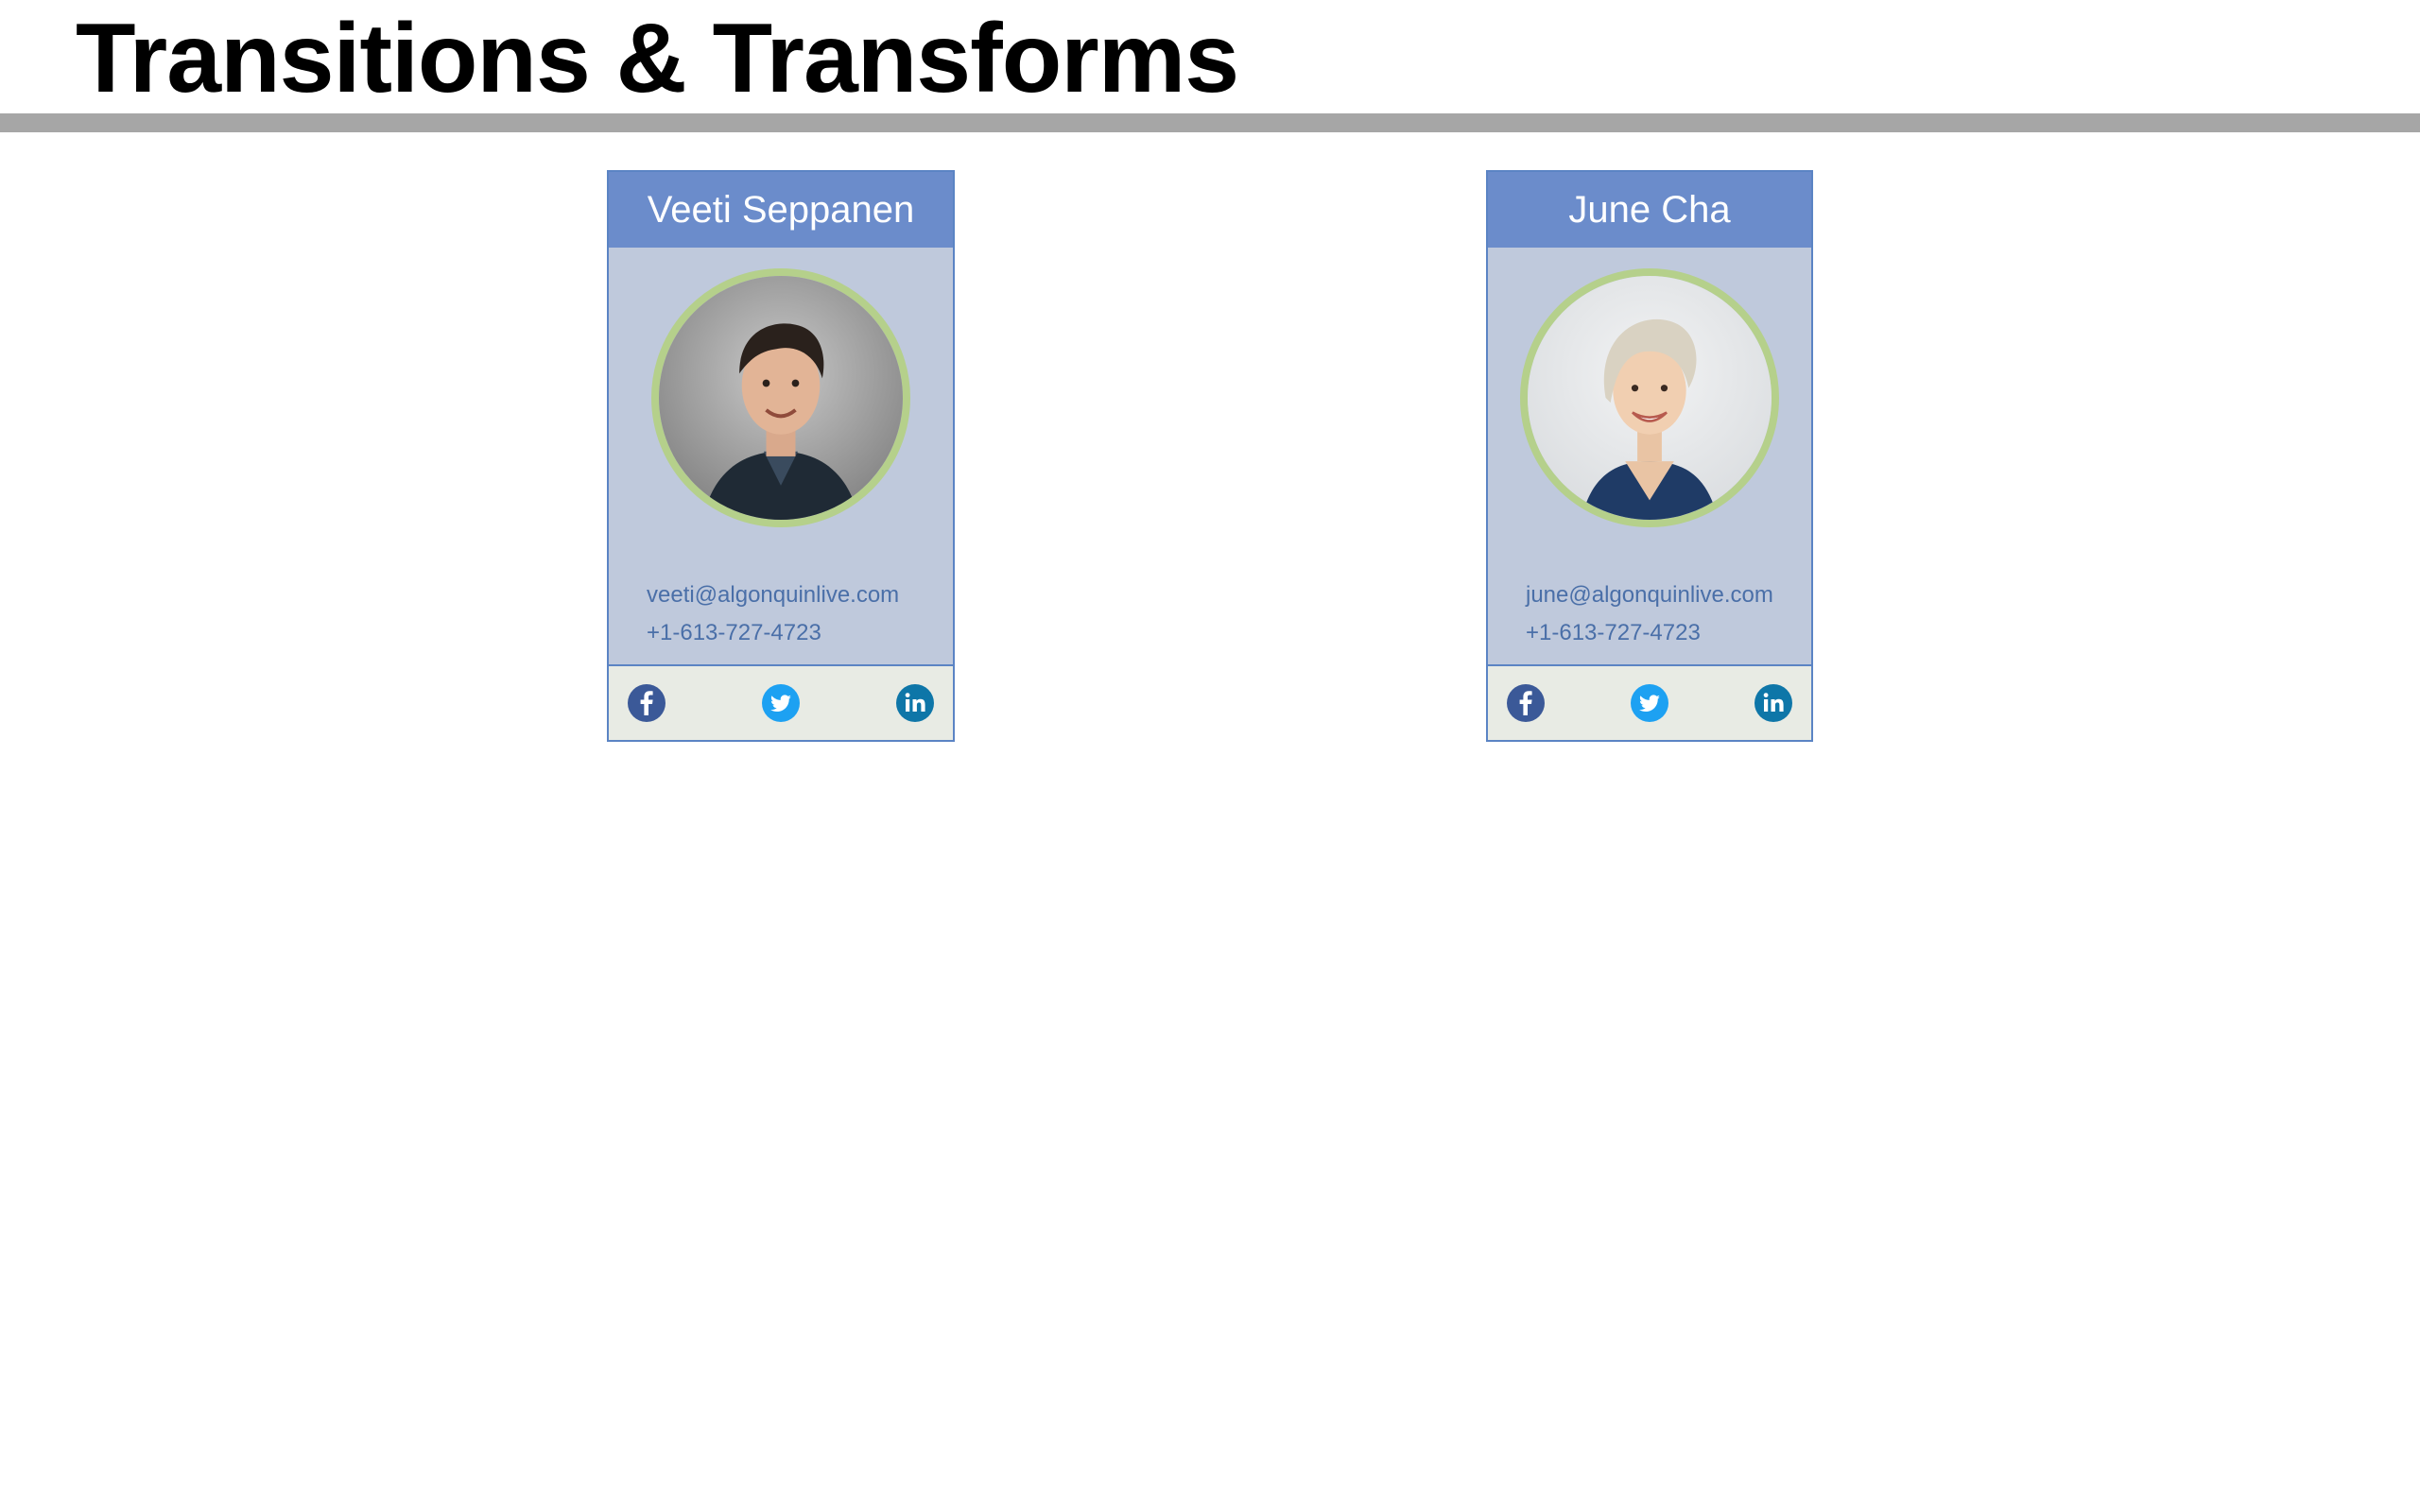 The image size is (2420, 1512). I want to click on email-text: june@algonquinlive.com, so click(1649, 595).